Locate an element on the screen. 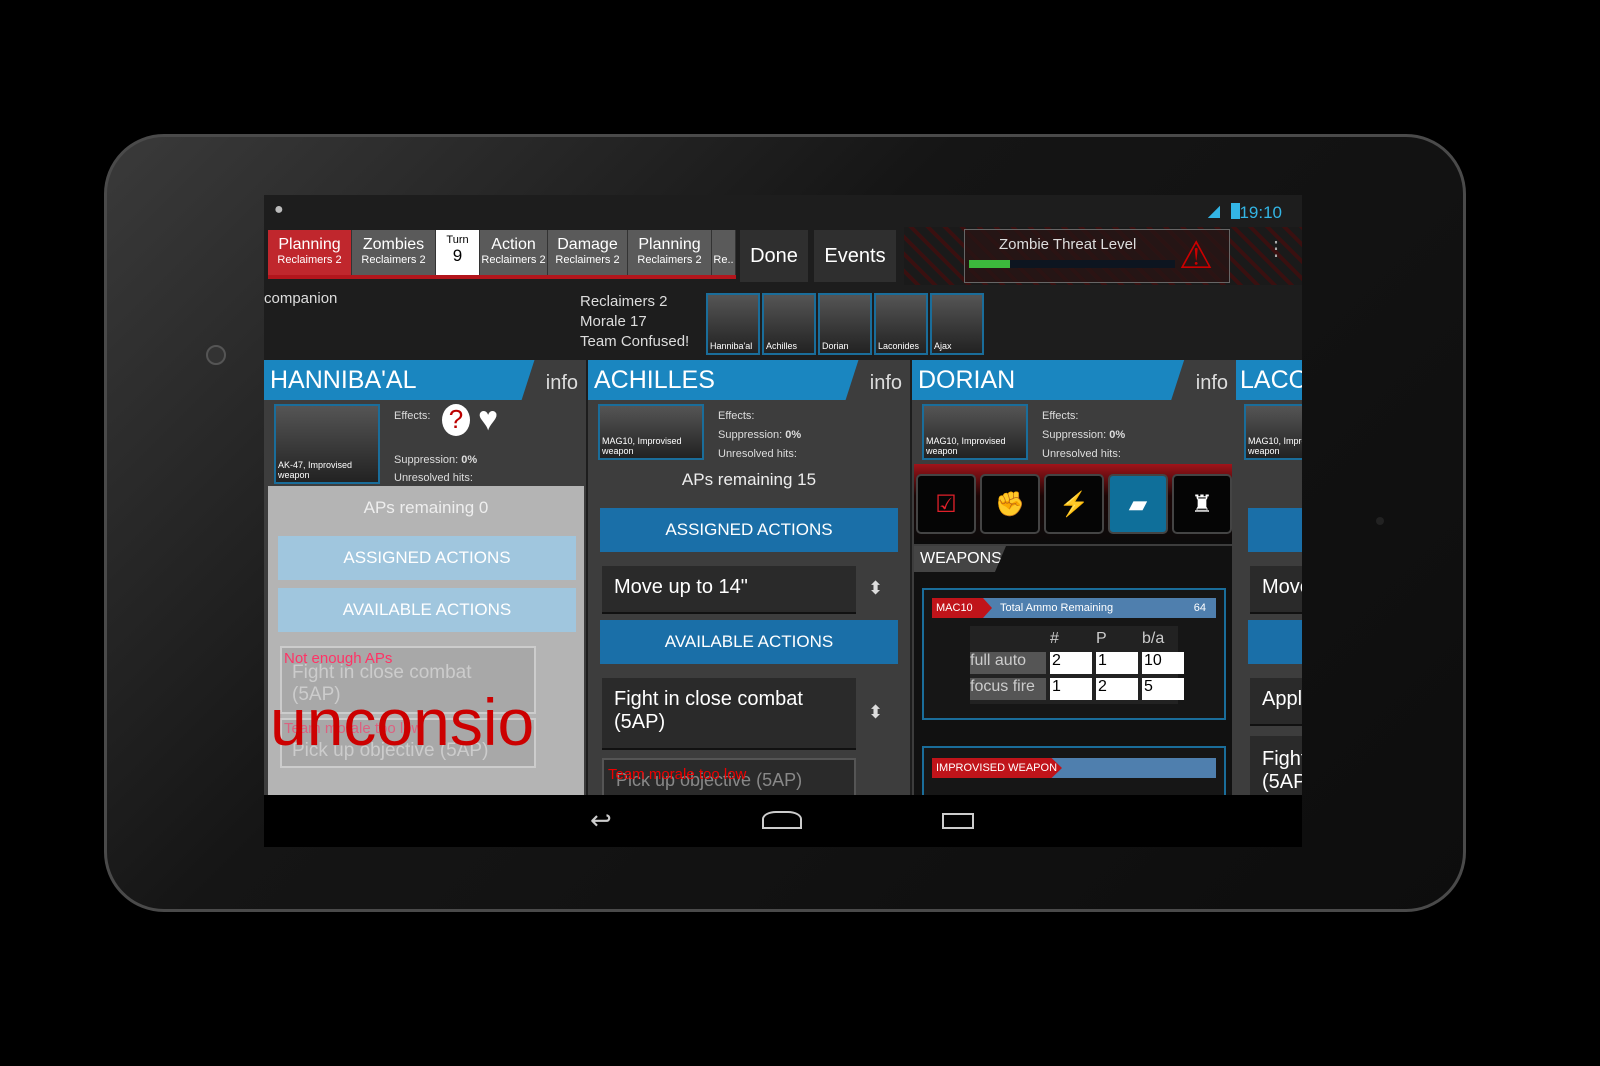 The image size is (1600, 1066). member-name: Hanniba'al is located at coordinates (731, 346).